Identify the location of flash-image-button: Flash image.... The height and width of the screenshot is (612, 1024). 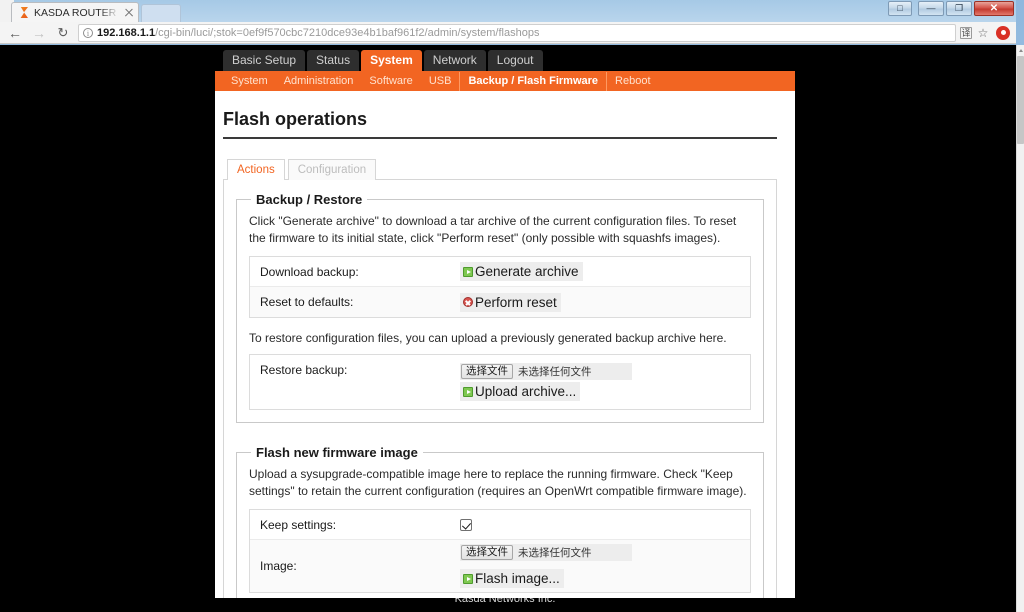
(512, 578).